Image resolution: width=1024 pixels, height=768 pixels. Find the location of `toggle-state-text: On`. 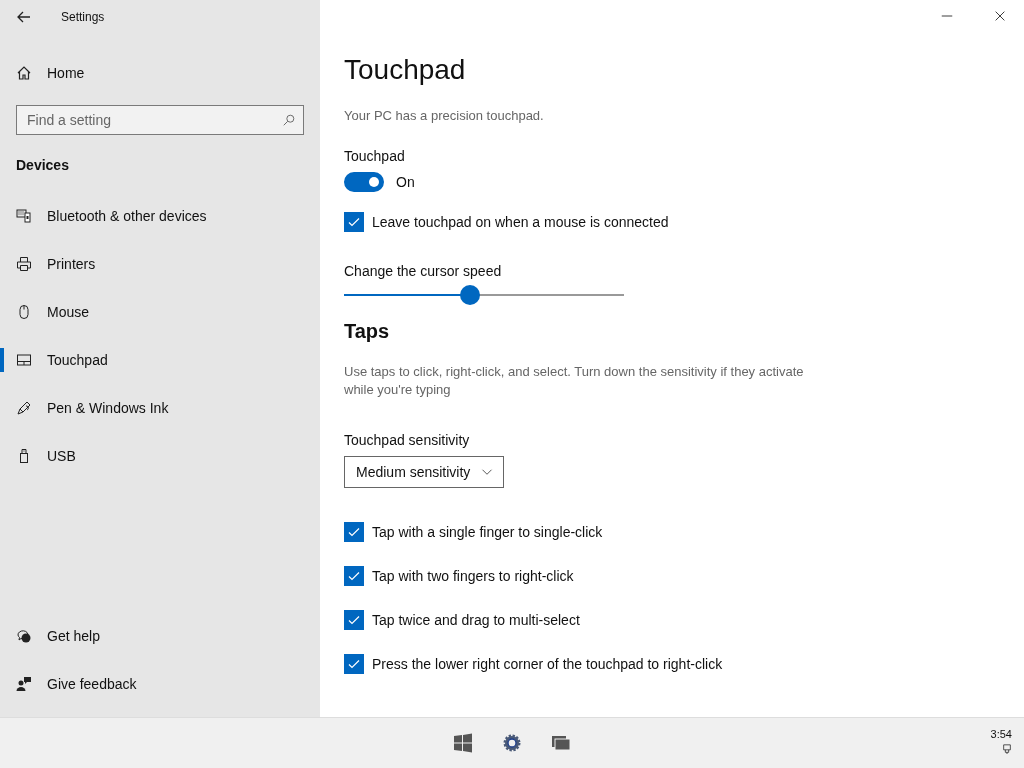

toggle-state-text: On is located at coordinates (405, 182).